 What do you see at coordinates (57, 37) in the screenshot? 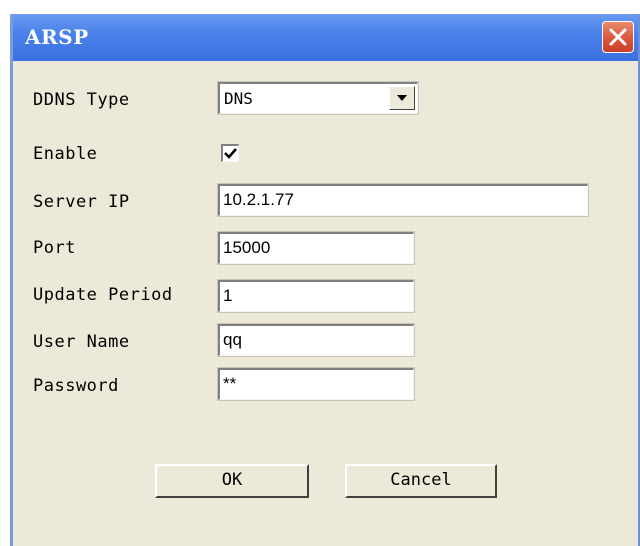
I see `window-title: ARSP` at bounding box center [57, 37].